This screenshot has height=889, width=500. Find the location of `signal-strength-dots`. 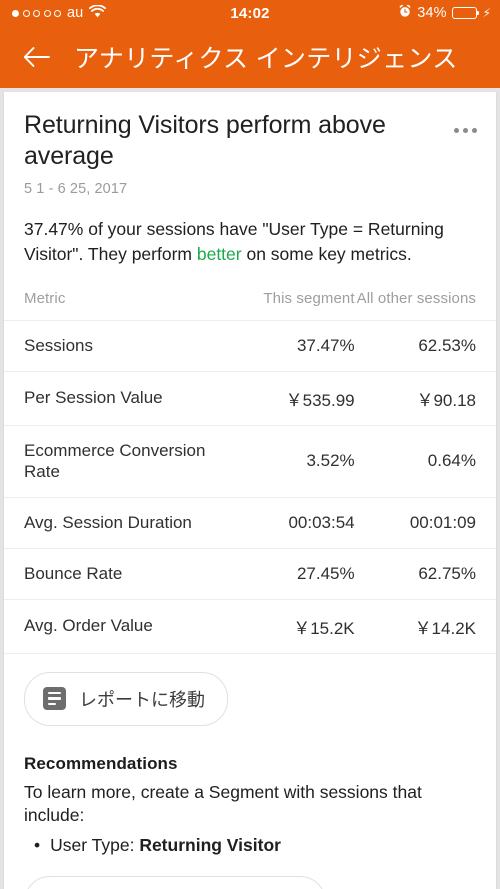

signal-strength-dots is located at coordinates (36, 13).